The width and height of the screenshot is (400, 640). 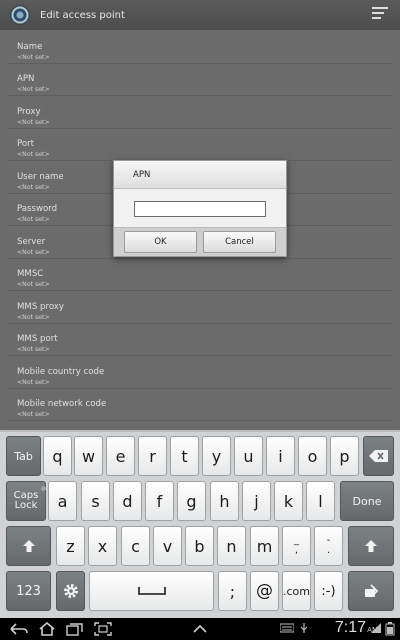 I want to click on shift-key-right, so click(x=371, y=546).